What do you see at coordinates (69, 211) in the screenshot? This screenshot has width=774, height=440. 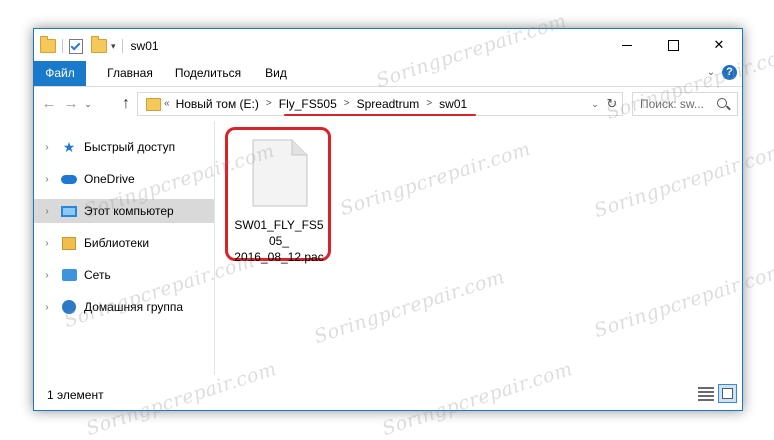 I see `computer-icon` at bounding box center [69, 211].